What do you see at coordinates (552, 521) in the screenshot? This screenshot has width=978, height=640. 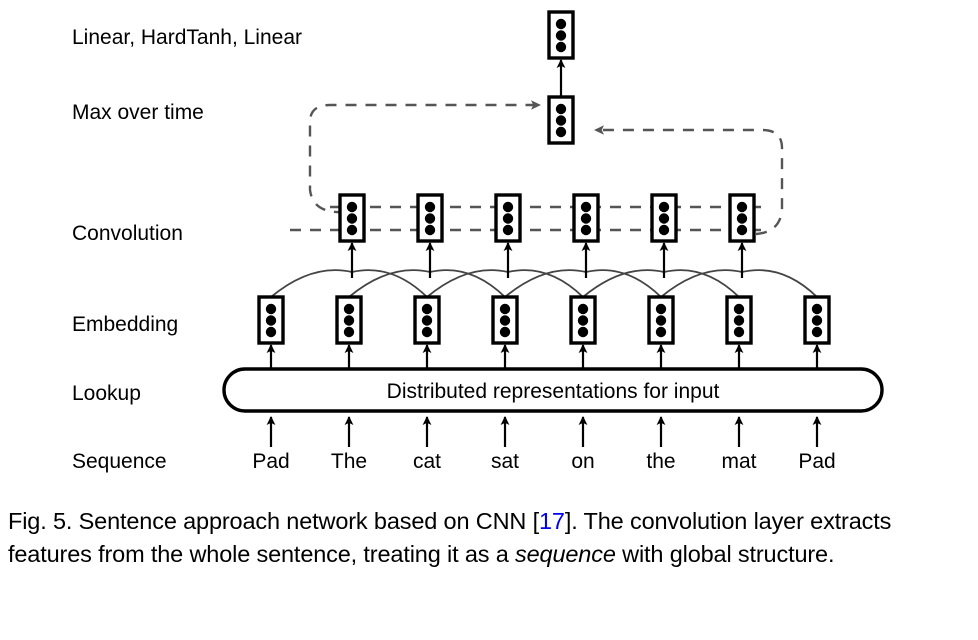 I see `caption-reference-link: 17` at bounding box center [552, 521].